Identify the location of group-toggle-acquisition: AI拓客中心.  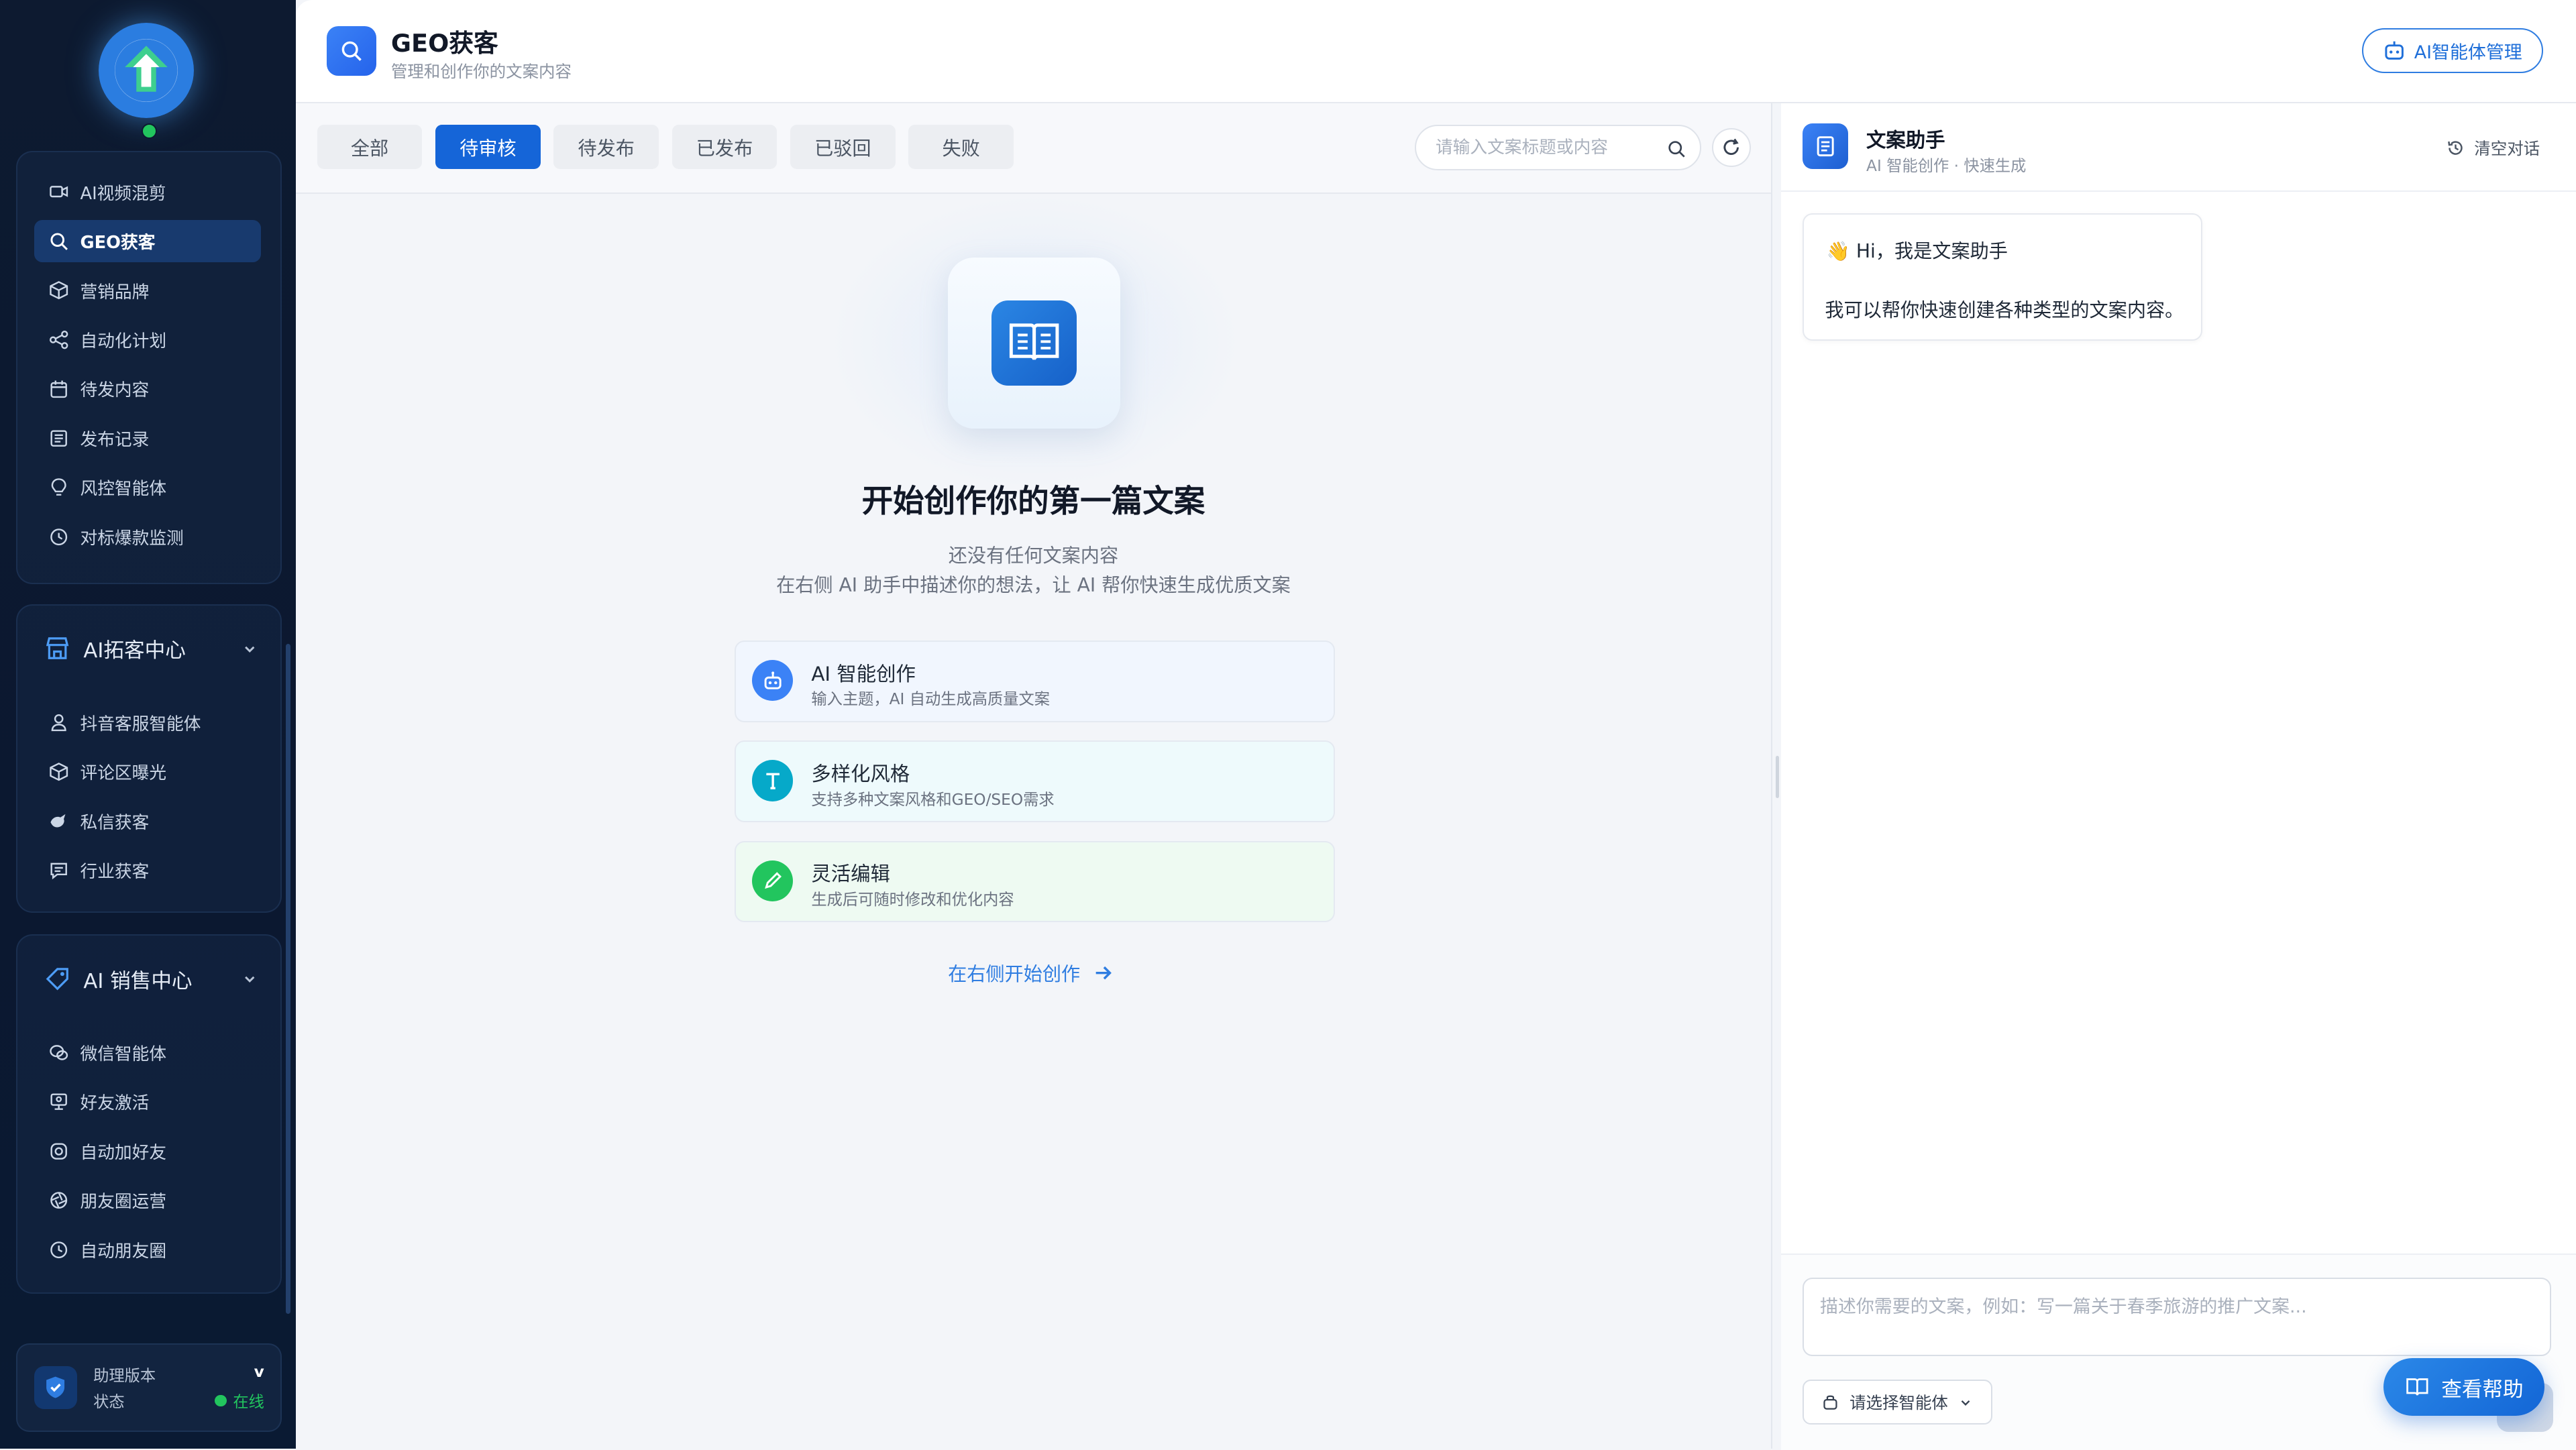
(151, 648).